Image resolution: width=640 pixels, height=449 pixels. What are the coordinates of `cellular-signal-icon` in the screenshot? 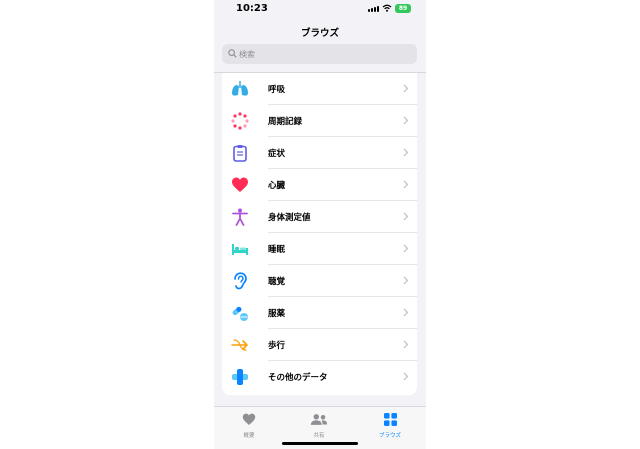 It's located at (373, 9).